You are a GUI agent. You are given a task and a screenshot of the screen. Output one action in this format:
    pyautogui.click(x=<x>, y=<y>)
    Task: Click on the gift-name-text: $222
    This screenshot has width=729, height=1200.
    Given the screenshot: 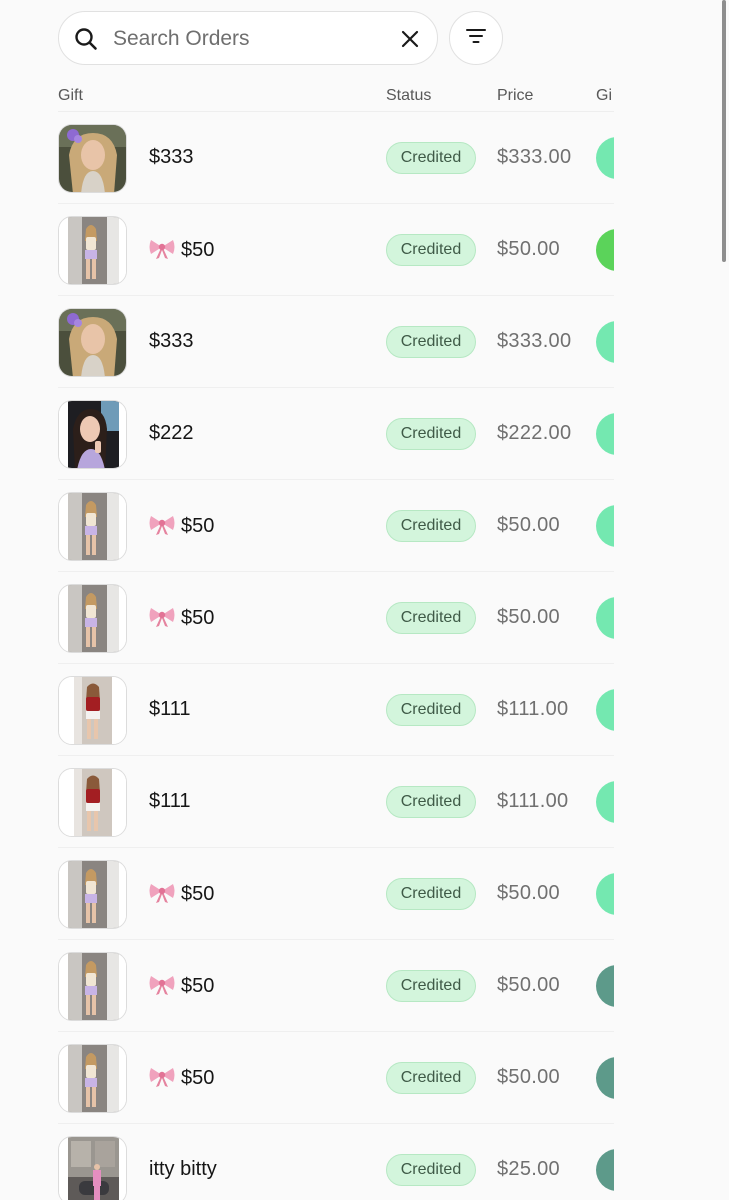 What is the action you would take?
    pyautogui.click(x=171, y=433)
    